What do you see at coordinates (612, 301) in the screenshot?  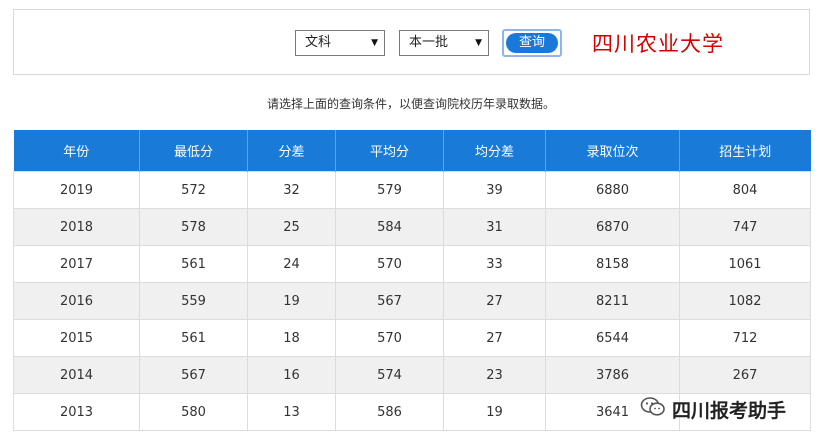 I see `cell-rank: 8211` at bounding box center [612, 301].